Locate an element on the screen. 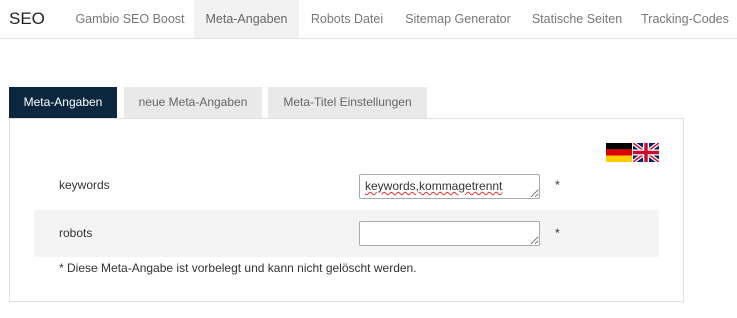  tab-meta-angaben: Meta-Angaben is located at coordinates (63, 102).